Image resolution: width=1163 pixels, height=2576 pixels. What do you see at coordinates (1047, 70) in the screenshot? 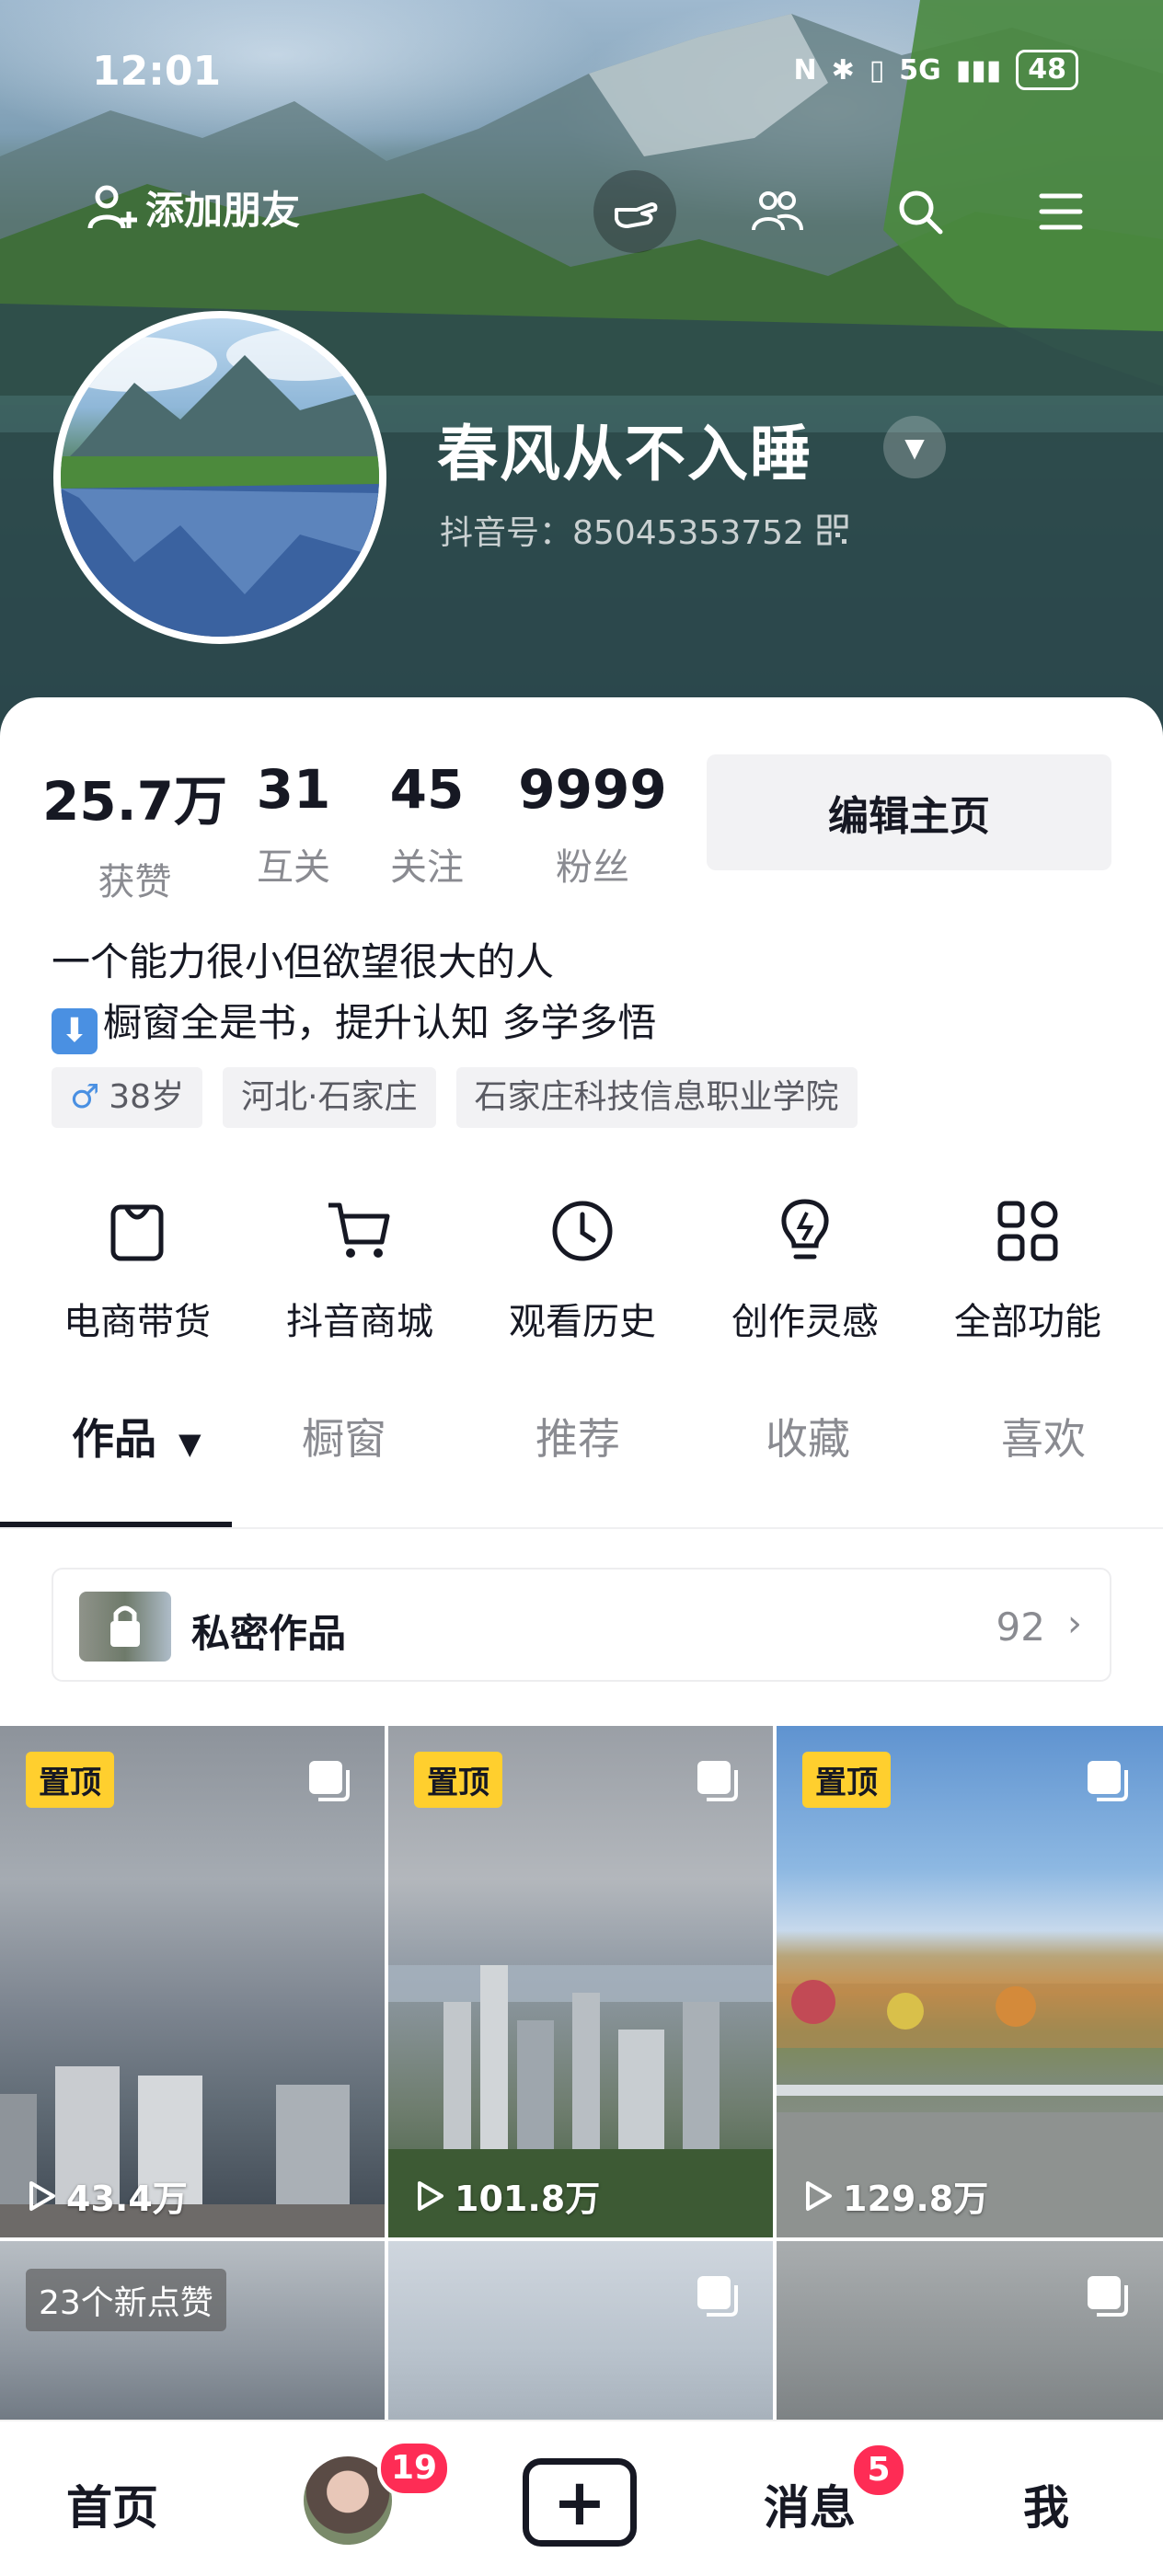
I see `battery-icon: 48` at bounding box center [1047, 70].